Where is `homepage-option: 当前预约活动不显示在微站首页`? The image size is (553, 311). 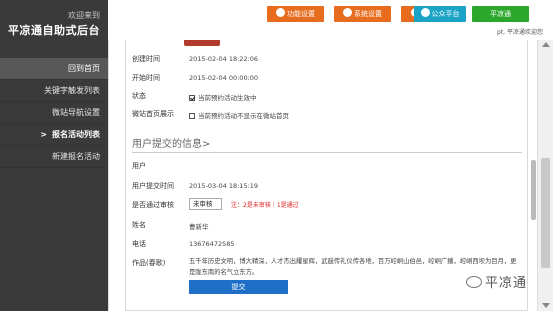 homepage-option: 当前预约活动不显示在微站首页 is located at coordinates (239, 115).